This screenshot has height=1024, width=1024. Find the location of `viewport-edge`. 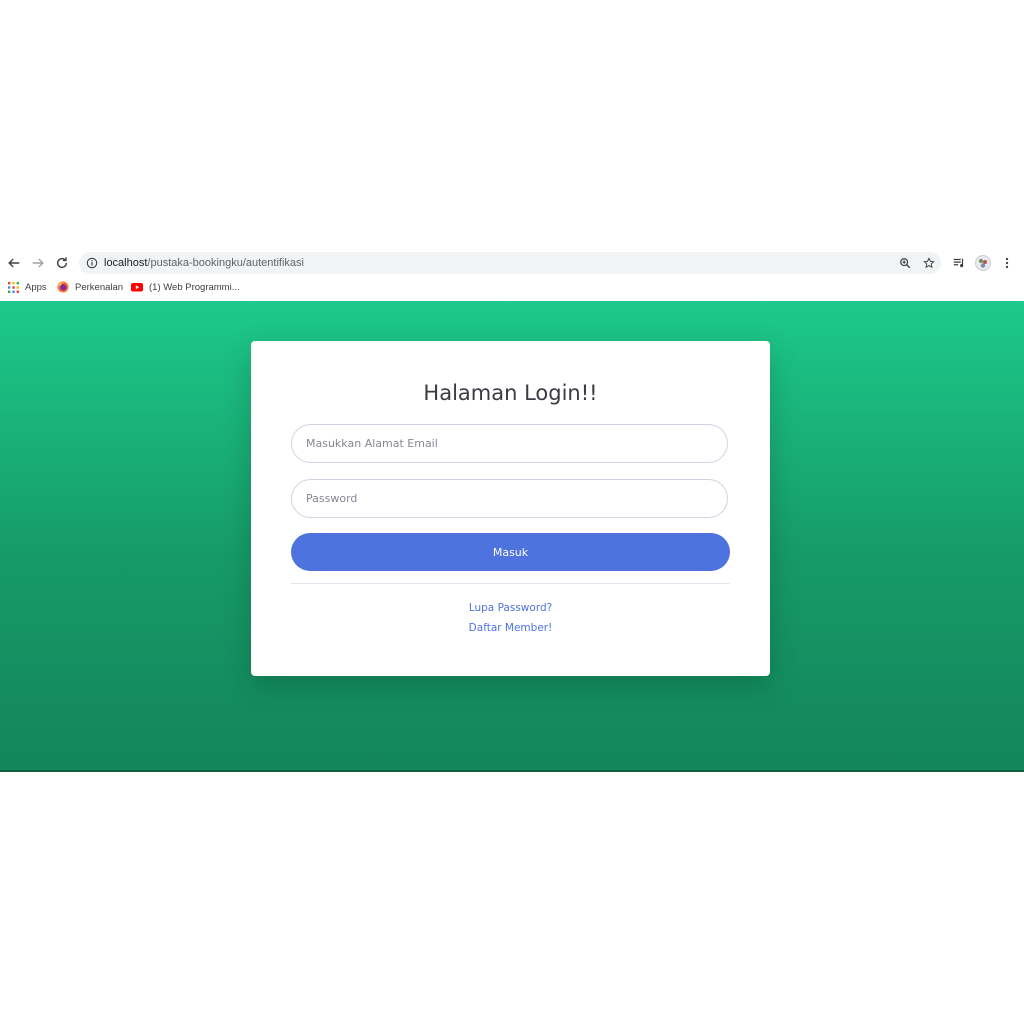

viewport-edge is located at coordinates (512, 771).